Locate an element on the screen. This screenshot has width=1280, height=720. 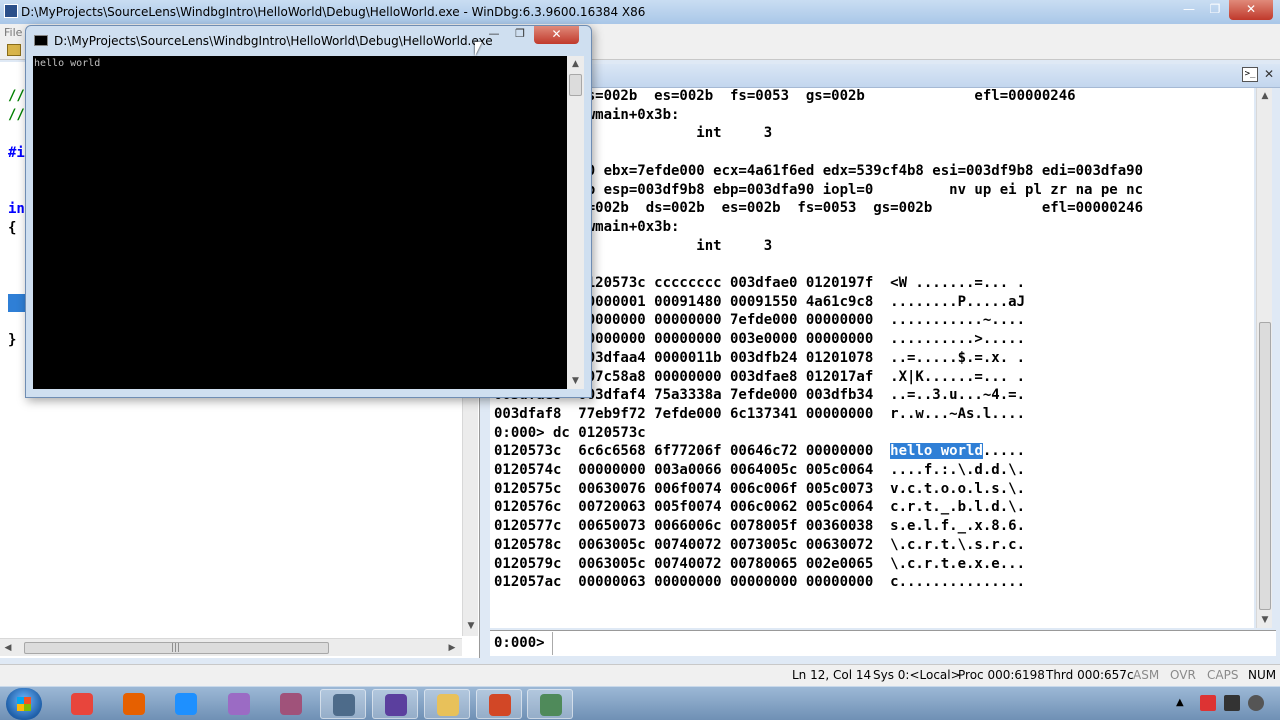
taskbar-file-explorer-button is located at coordinates (447, 704).